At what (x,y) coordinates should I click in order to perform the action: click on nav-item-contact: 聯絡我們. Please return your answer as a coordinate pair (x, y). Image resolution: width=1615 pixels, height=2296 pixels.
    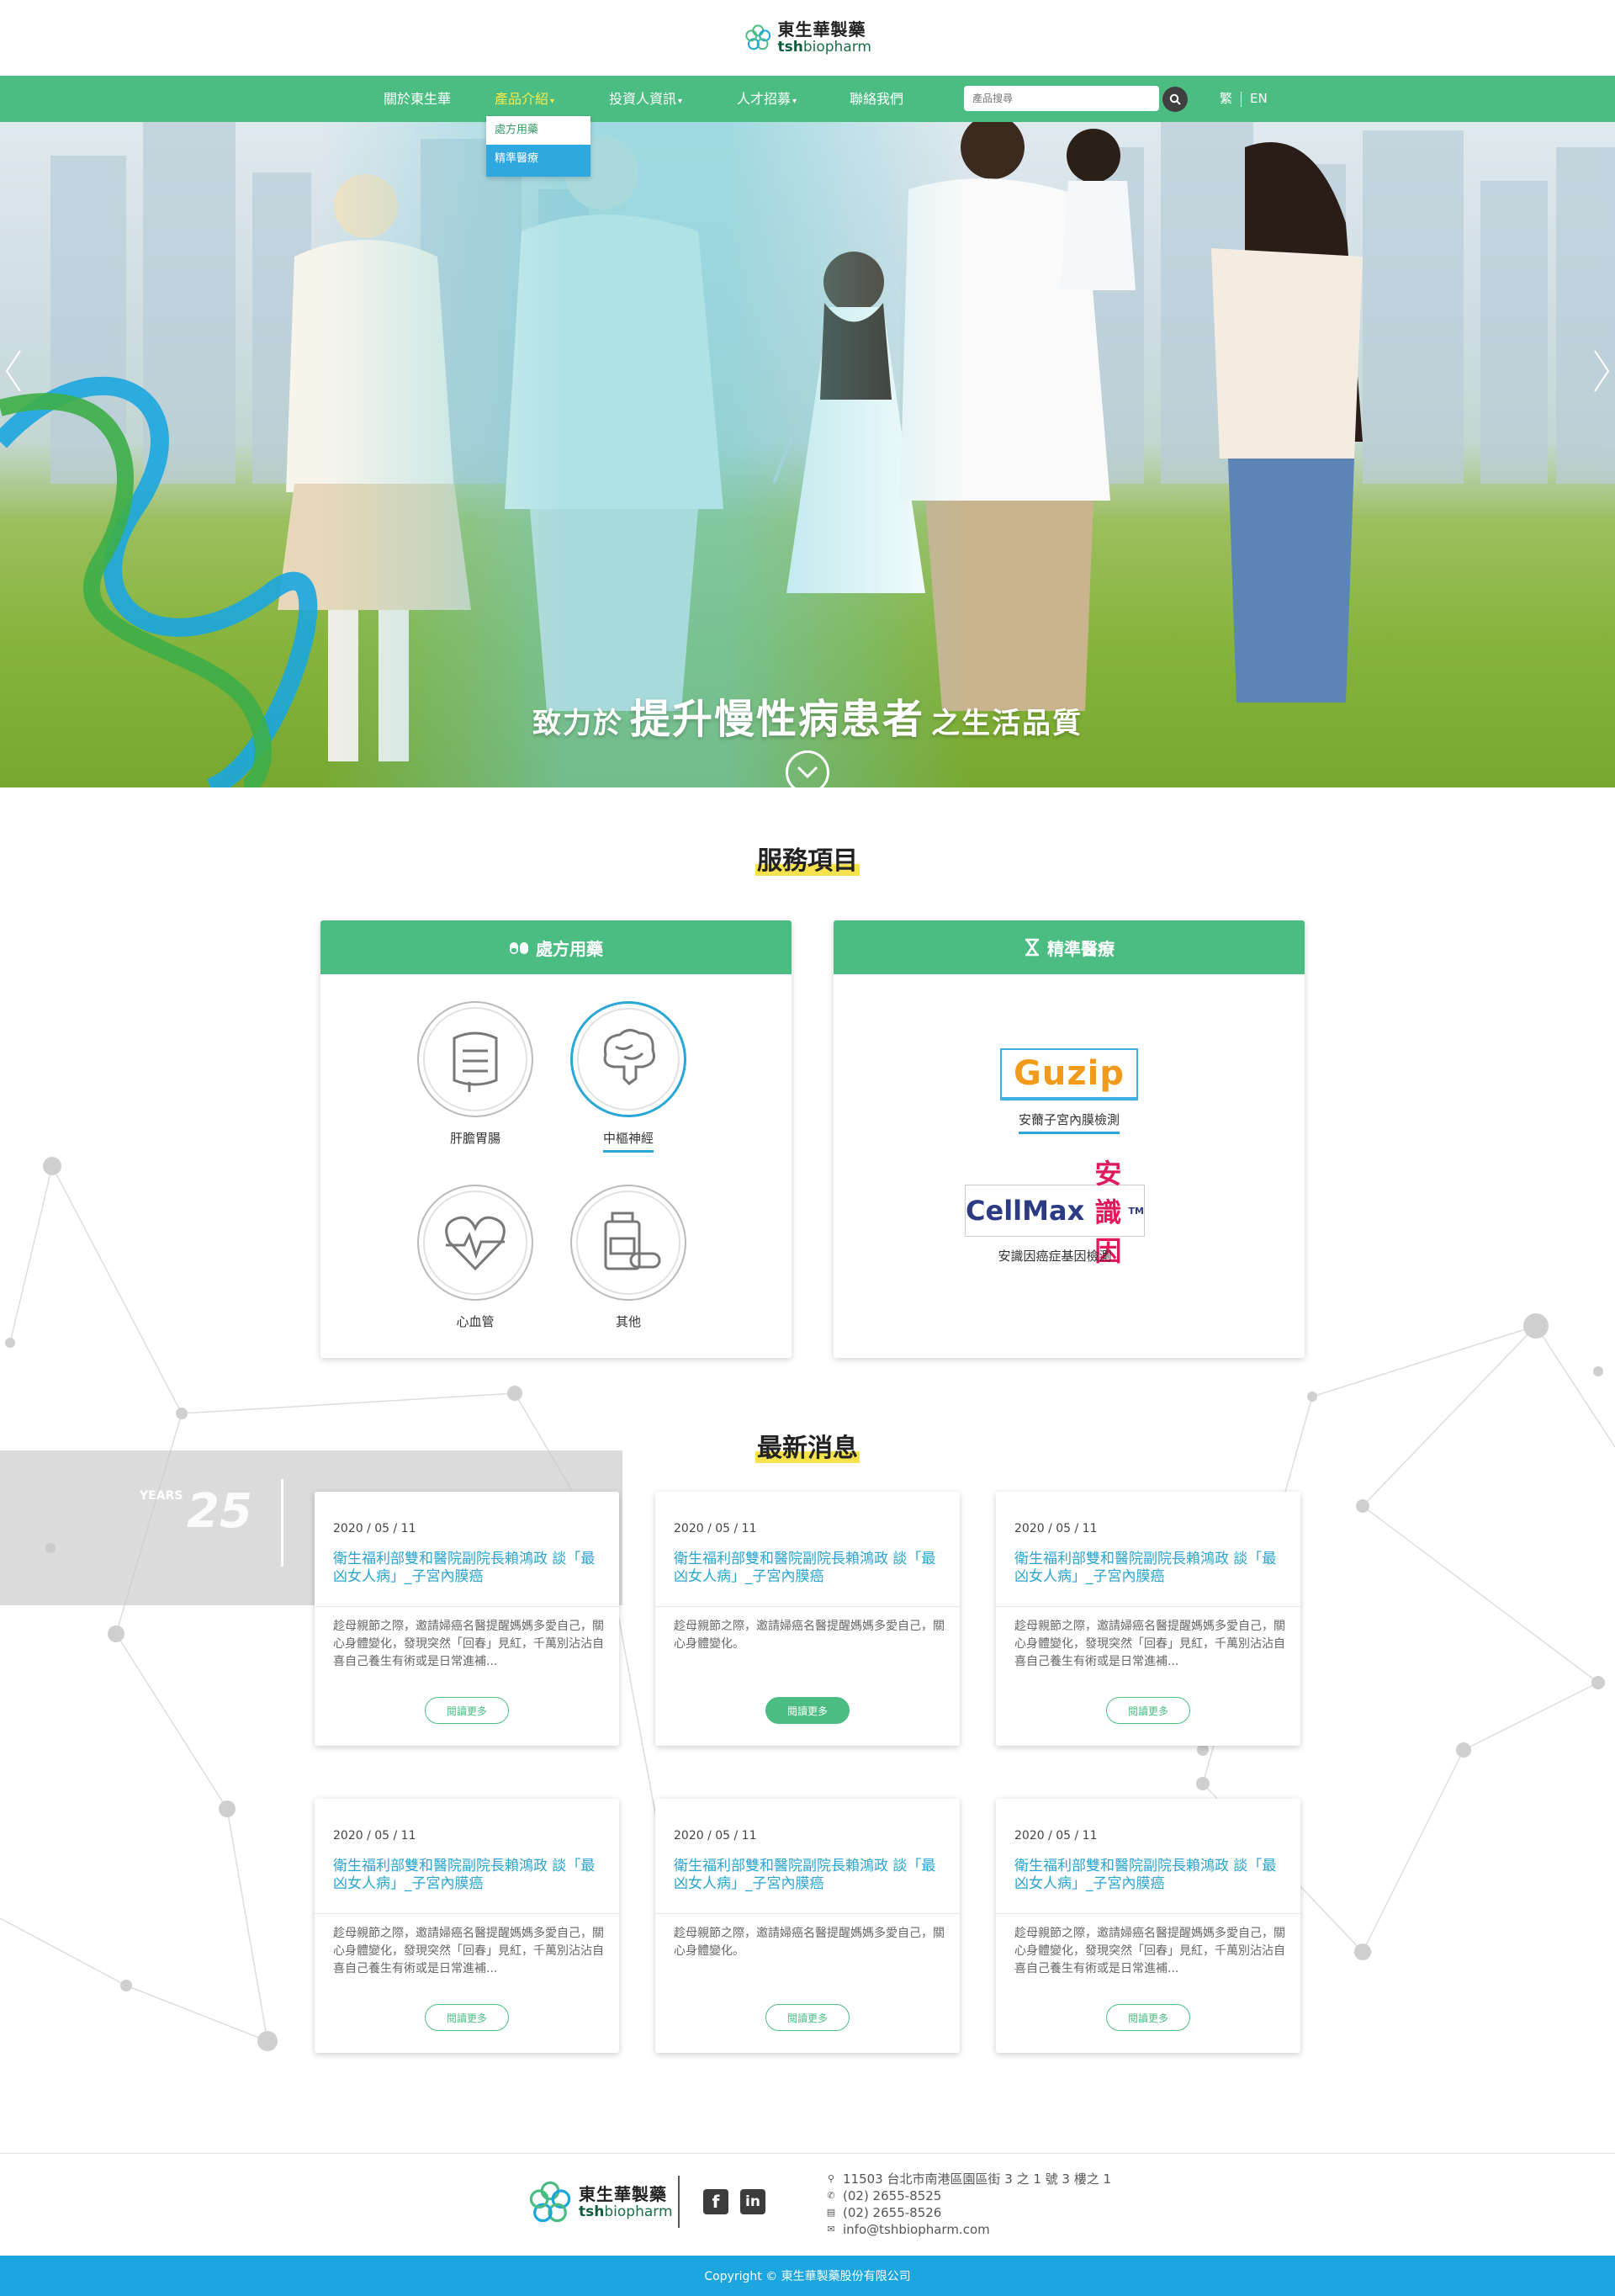
    Looking at the image, I should click on (876, 99).